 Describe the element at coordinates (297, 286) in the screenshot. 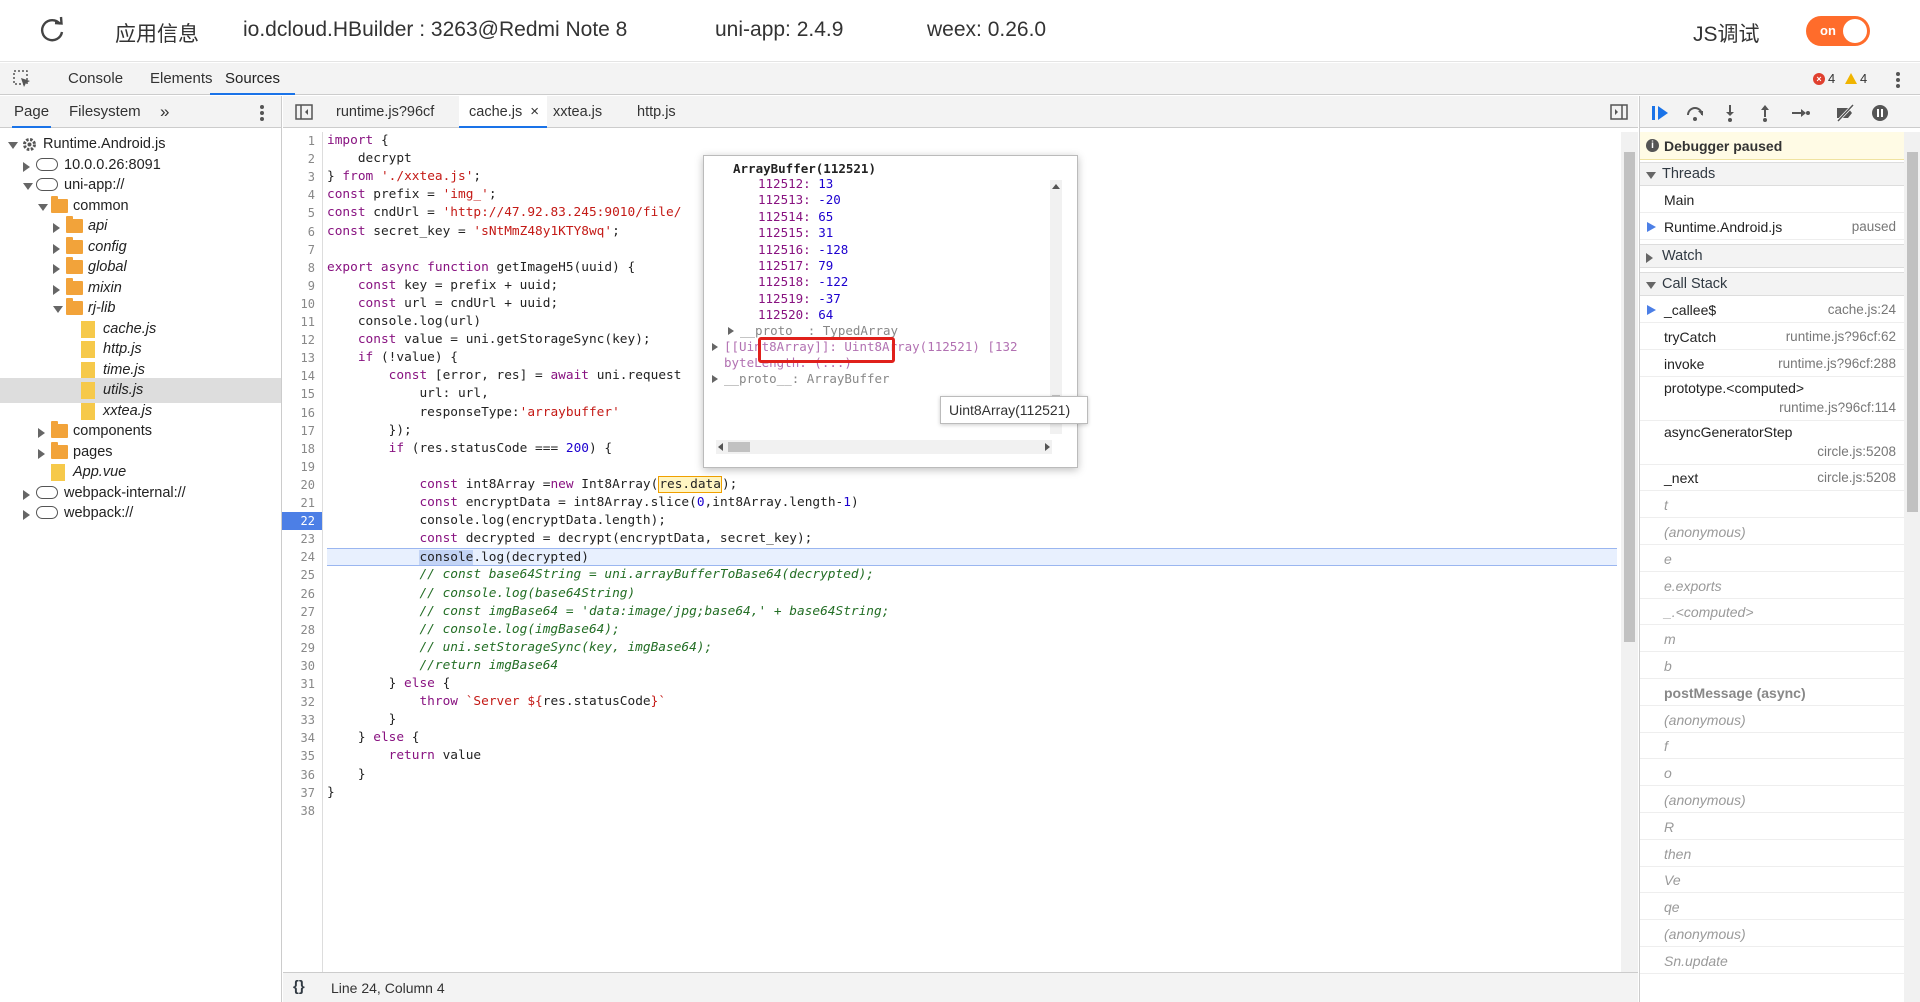

I see `line-number: 9` at that location.